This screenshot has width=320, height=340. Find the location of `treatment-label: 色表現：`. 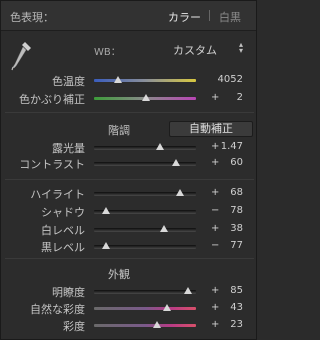

treatment-label: 色表現： is located at coordinates (32, 17).